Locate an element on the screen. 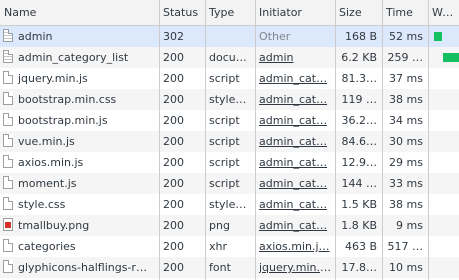  time-cell-text: 10 ms is located at coordinates (406, 267).